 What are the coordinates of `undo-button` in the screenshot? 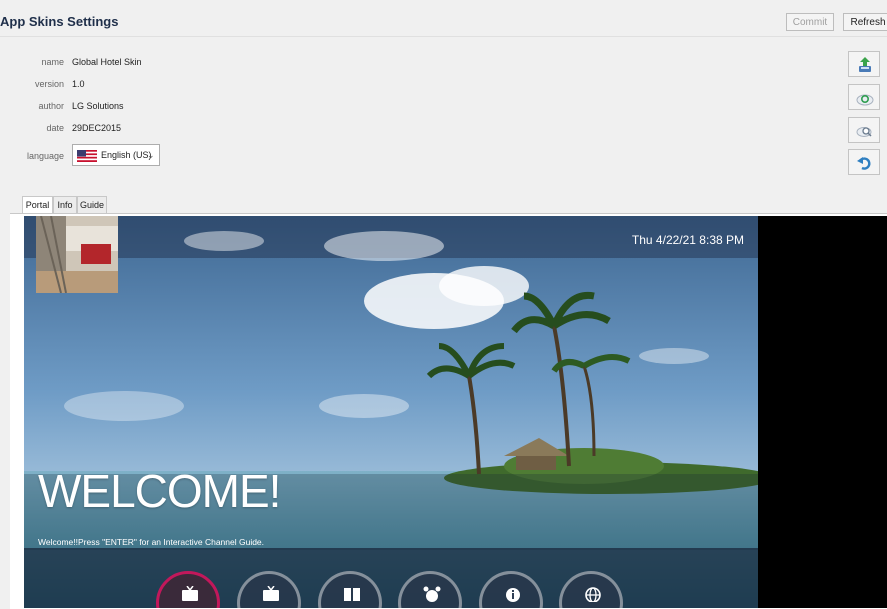 It's located at (864, 162).